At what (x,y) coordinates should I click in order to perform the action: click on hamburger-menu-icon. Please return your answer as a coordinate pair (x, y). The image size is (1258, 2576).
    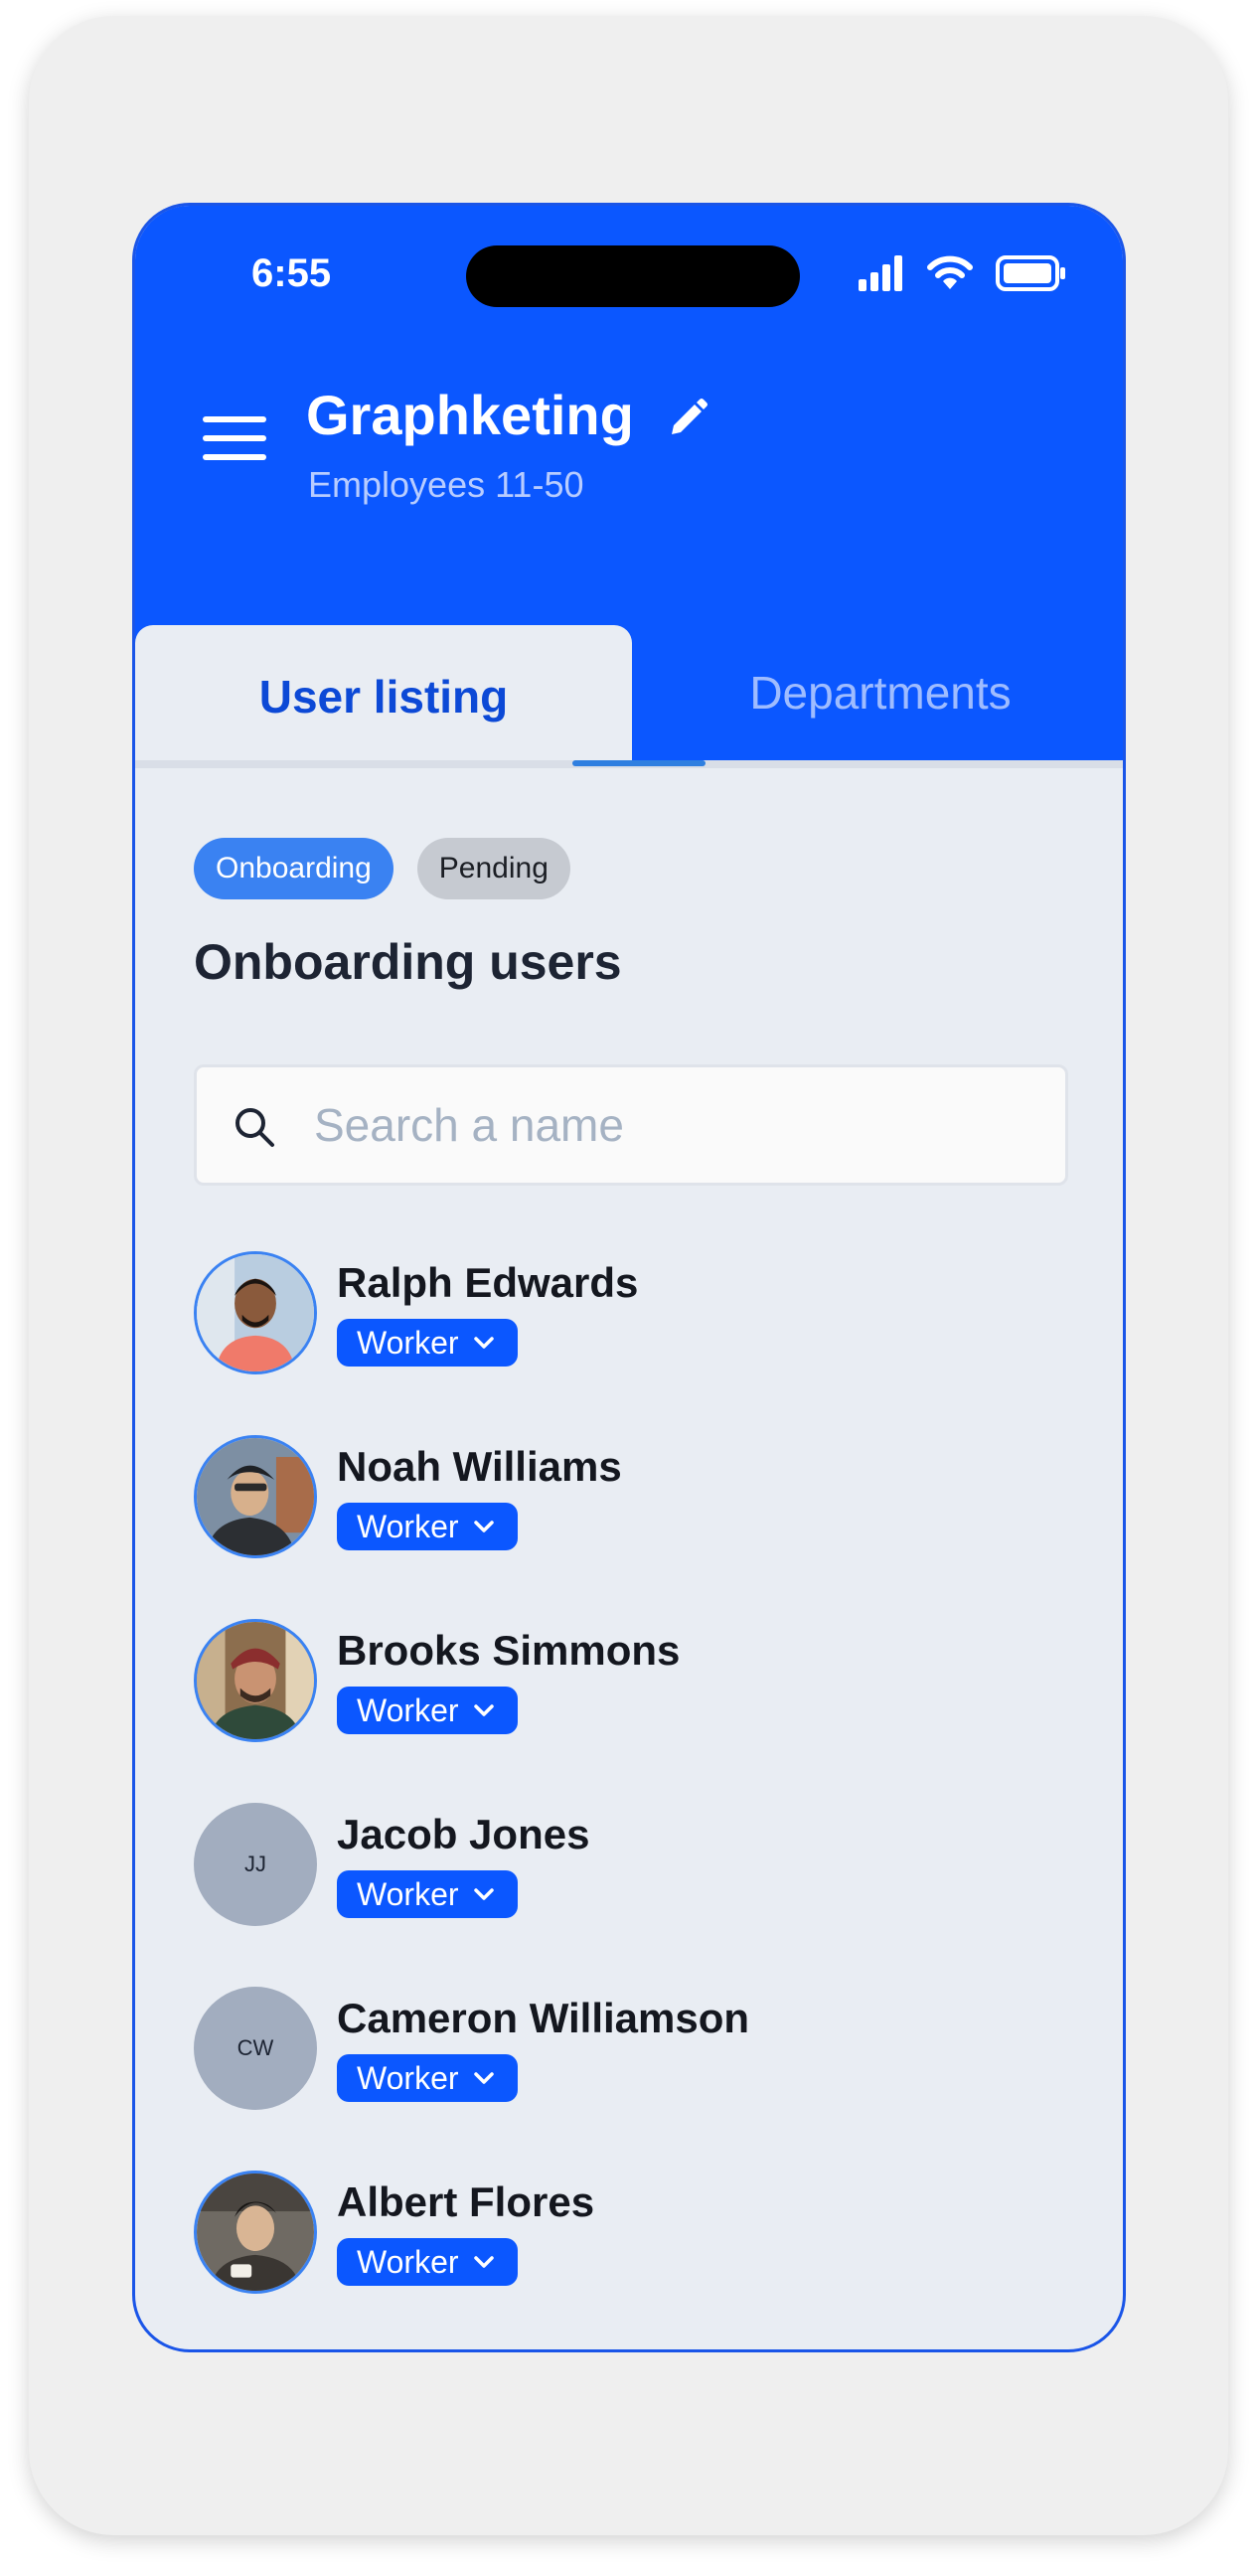
    Looking at the image, I should click on (234, 438).